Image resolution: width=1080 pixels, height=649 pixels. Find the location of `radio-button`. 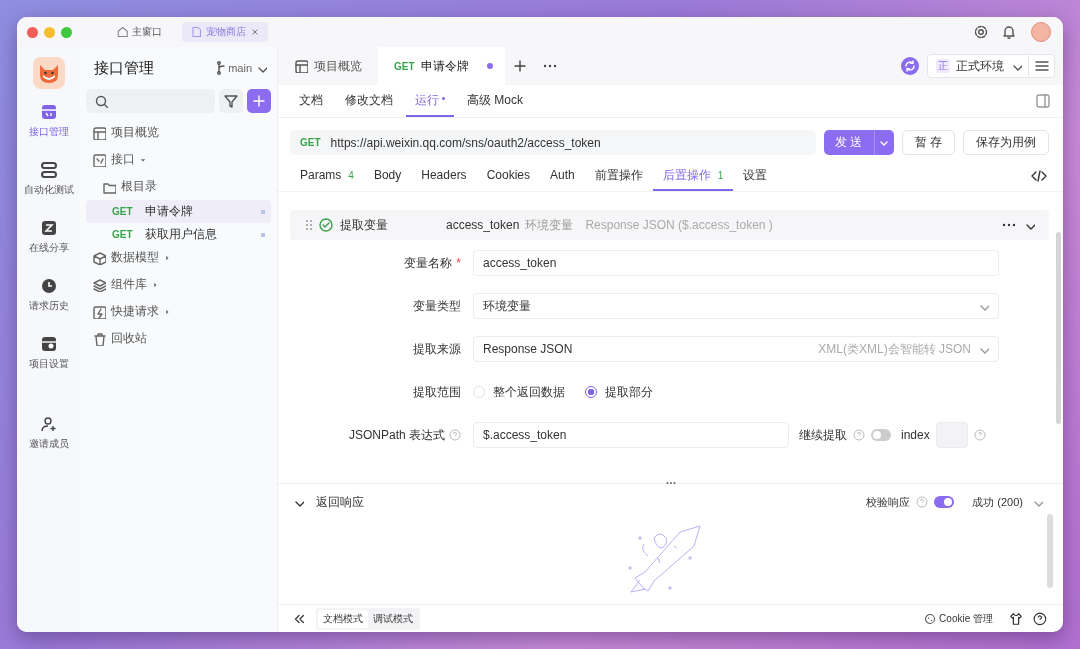

radio-button is located at coordinates (591, 392).